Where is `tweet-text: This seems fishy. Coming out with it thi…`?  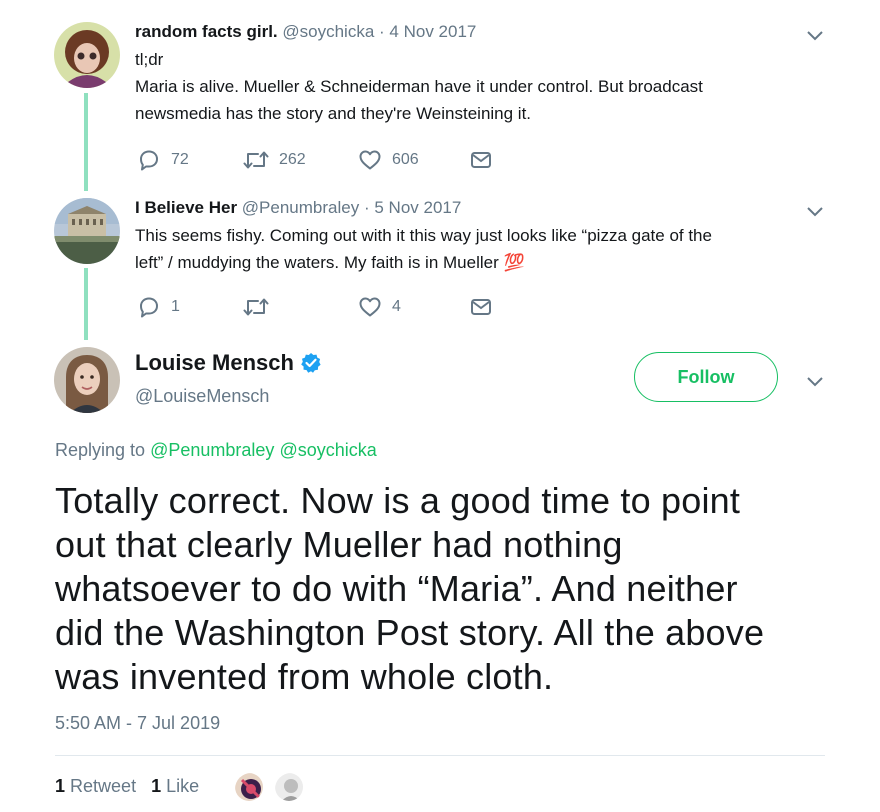 tweet-text: This seems fishy. Coming out with it thi… is located at coordinates (470, 249).